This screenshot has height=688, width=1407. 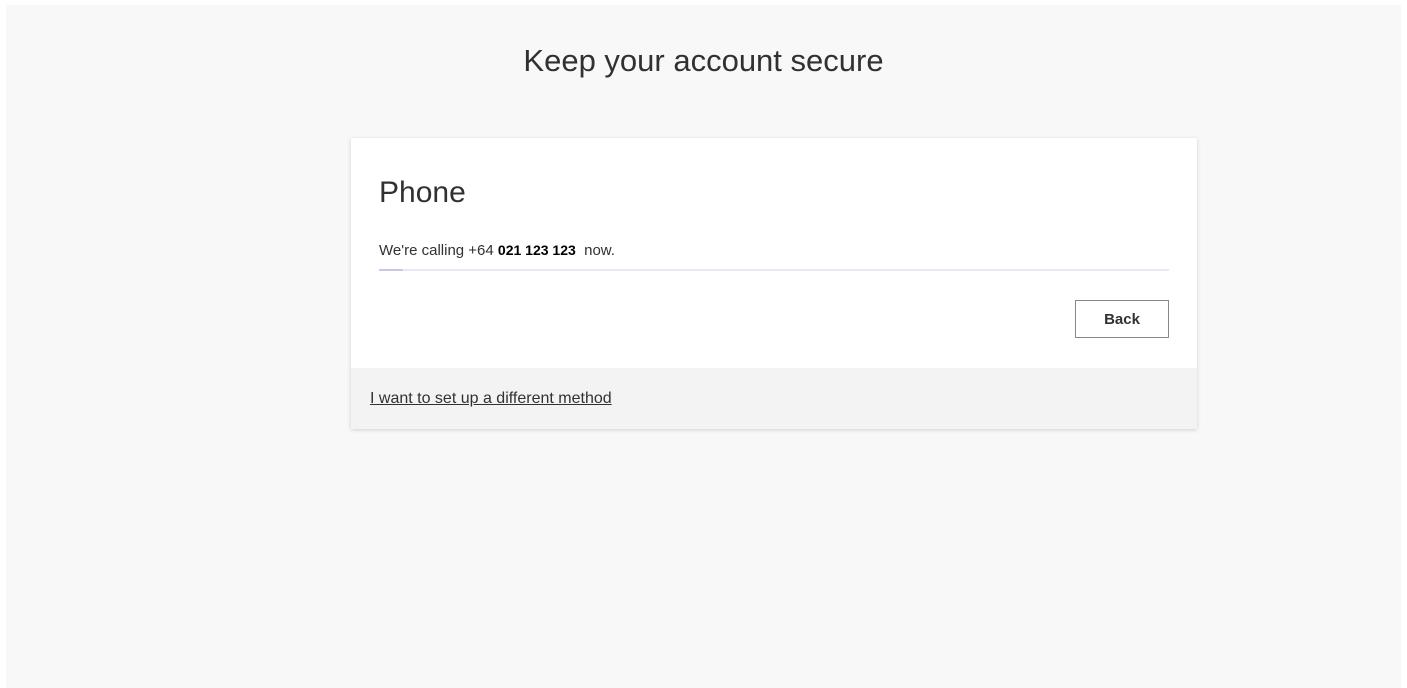 What do you see at coordinates (774, 270) in the screenshot?
I see `call-progress-bar` at bounding box center [774, 270].